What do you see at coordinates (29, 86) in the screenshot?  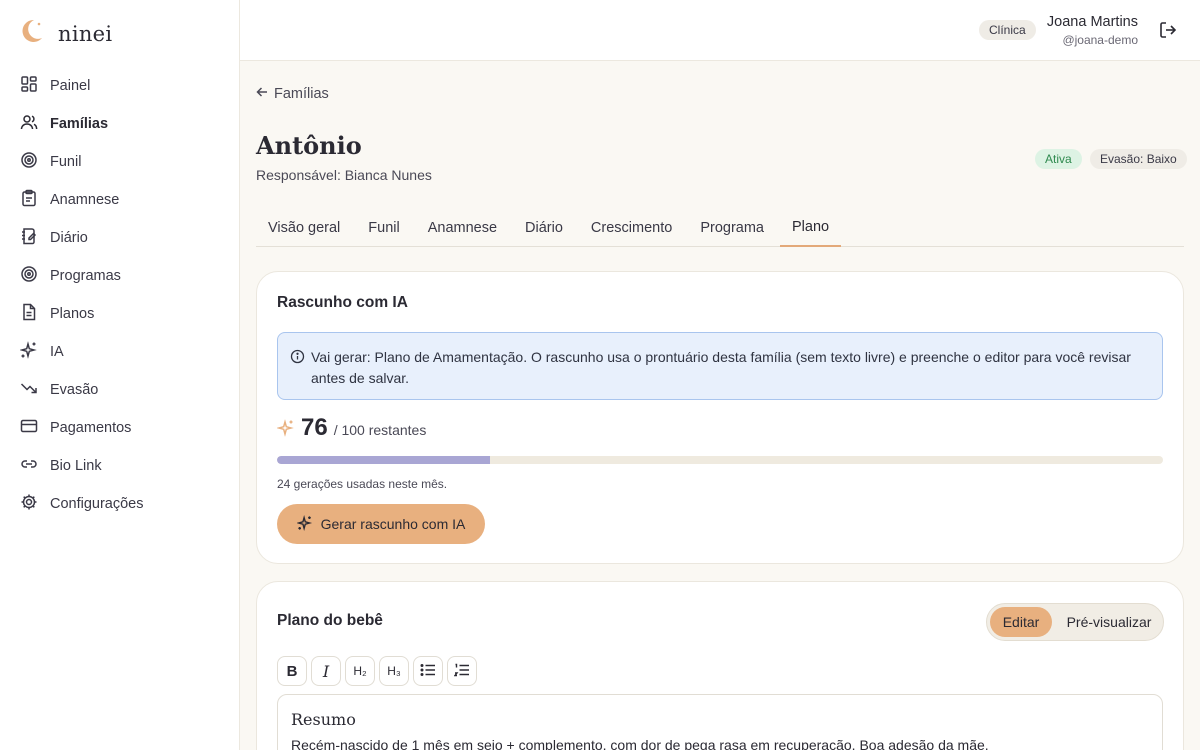 I see `dashboard-icon` at bounding box center [29, 86].